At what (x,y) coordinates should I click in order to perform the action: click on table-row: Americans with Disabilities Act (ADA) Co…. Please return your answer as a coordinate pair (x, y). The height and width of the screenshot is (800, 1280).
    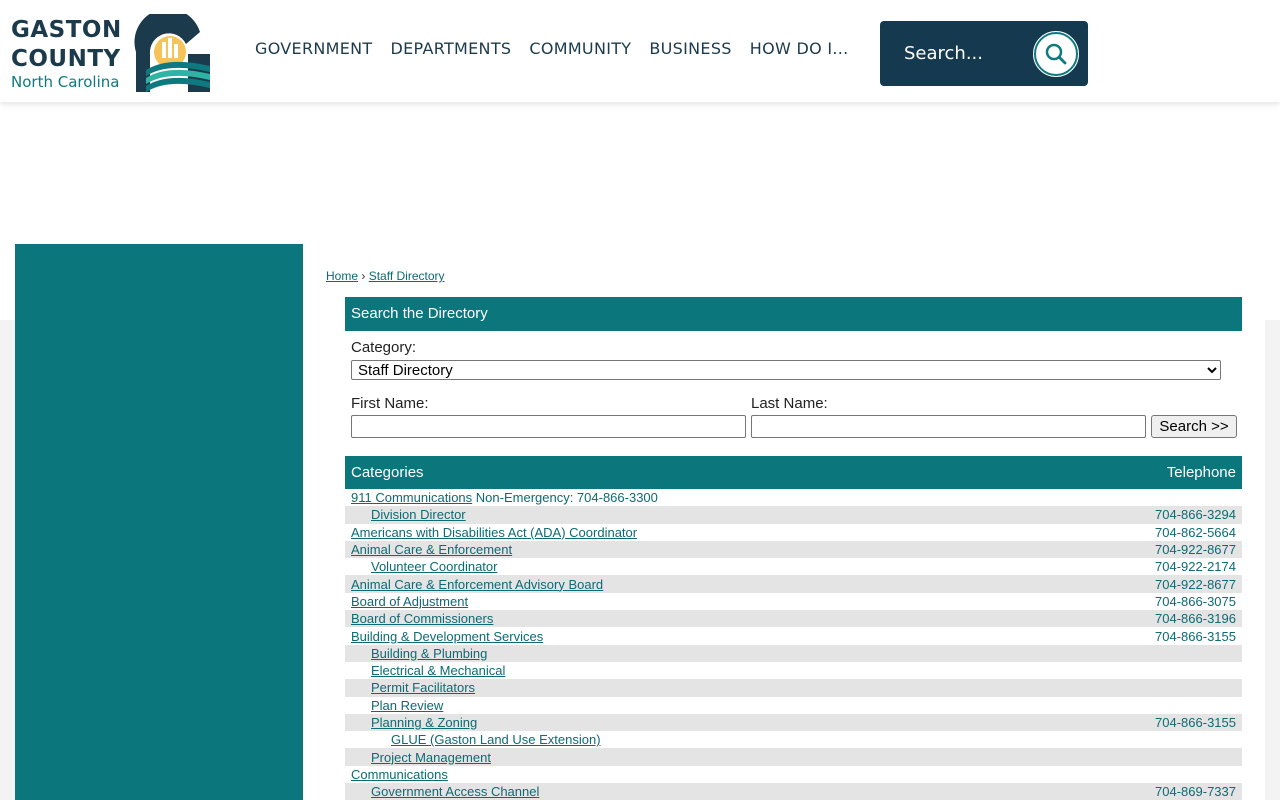
    Looking at the image, I should click on (793, 532).